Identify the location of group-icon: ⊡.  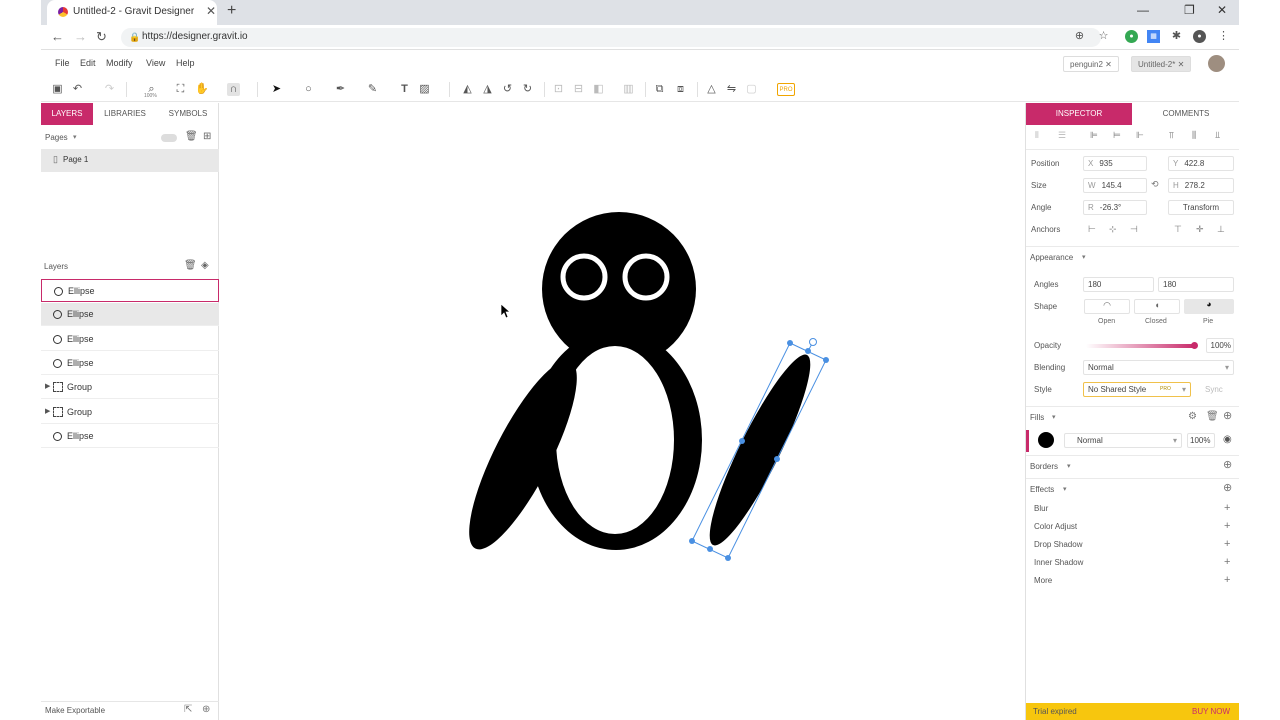
(558, 89).